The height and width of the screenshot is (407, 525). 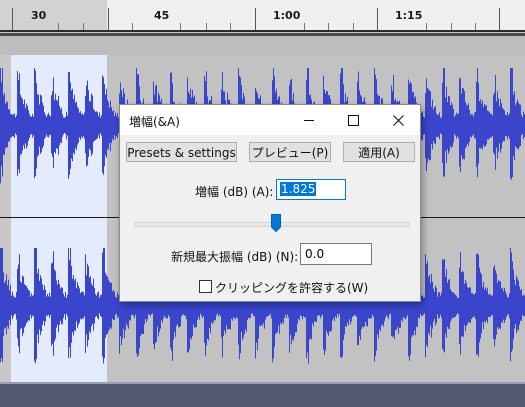 I want to click on maximize-button, so click(x=353, y=120).